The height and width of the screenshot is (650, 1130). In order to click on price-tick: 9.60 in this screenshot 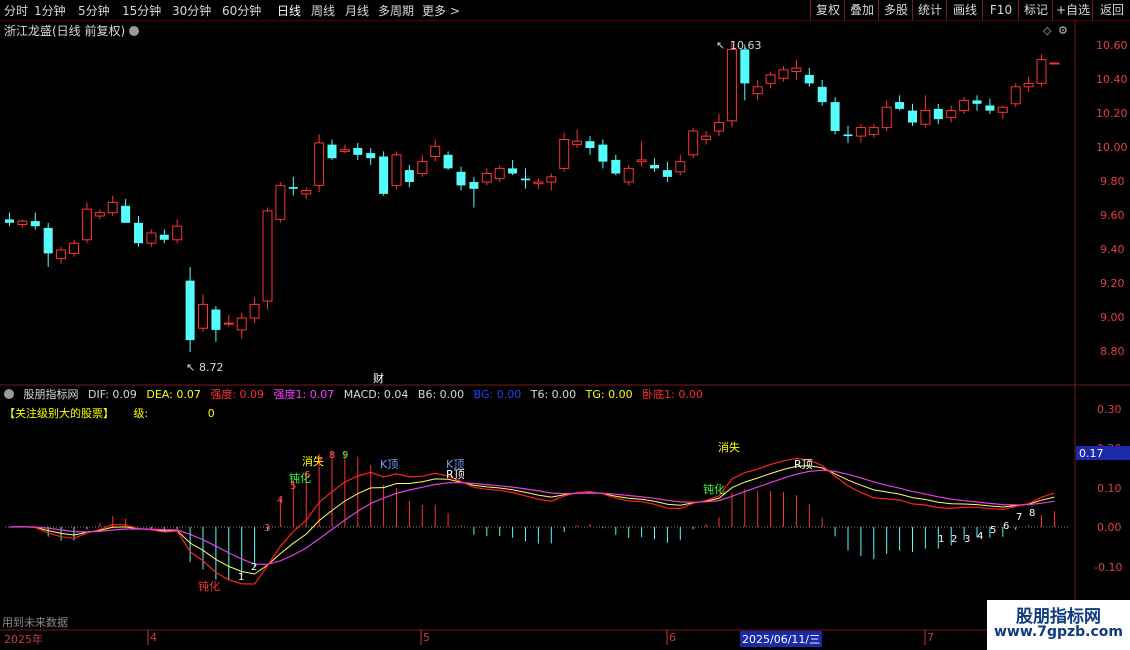, I will do `click(1112, 215)`.